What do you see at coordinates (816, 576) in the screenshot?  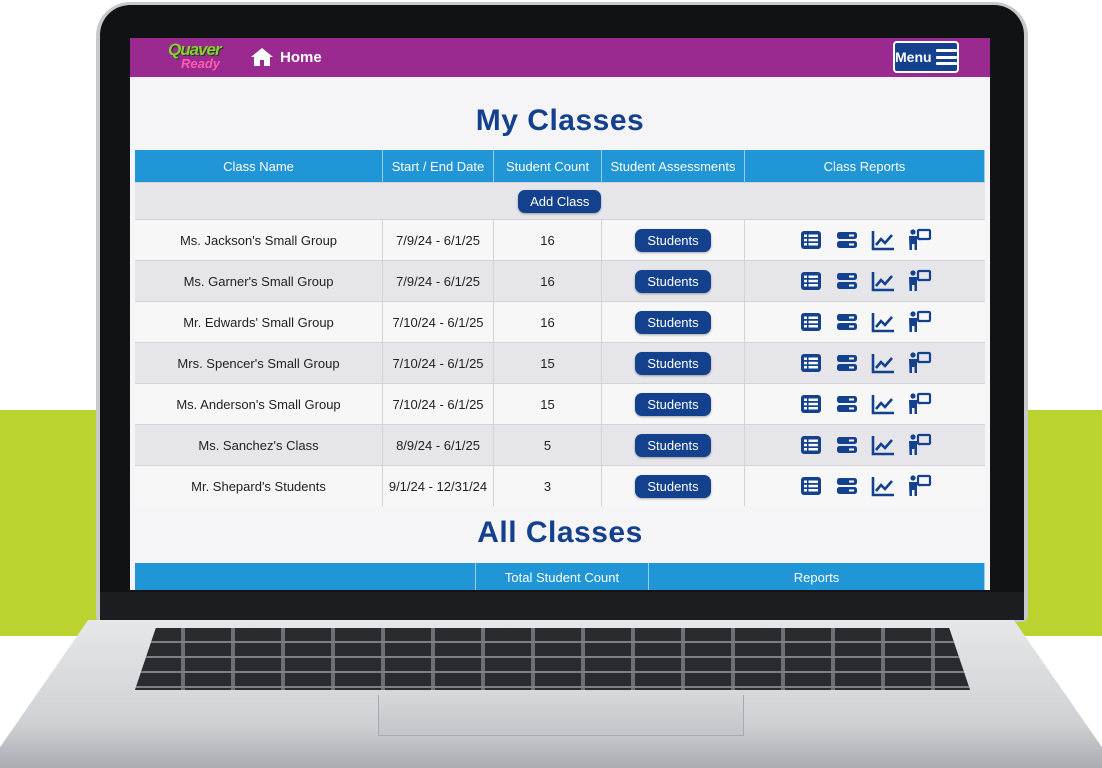 I see `col-all-reports: Reports` at bounding box center [816, 576].